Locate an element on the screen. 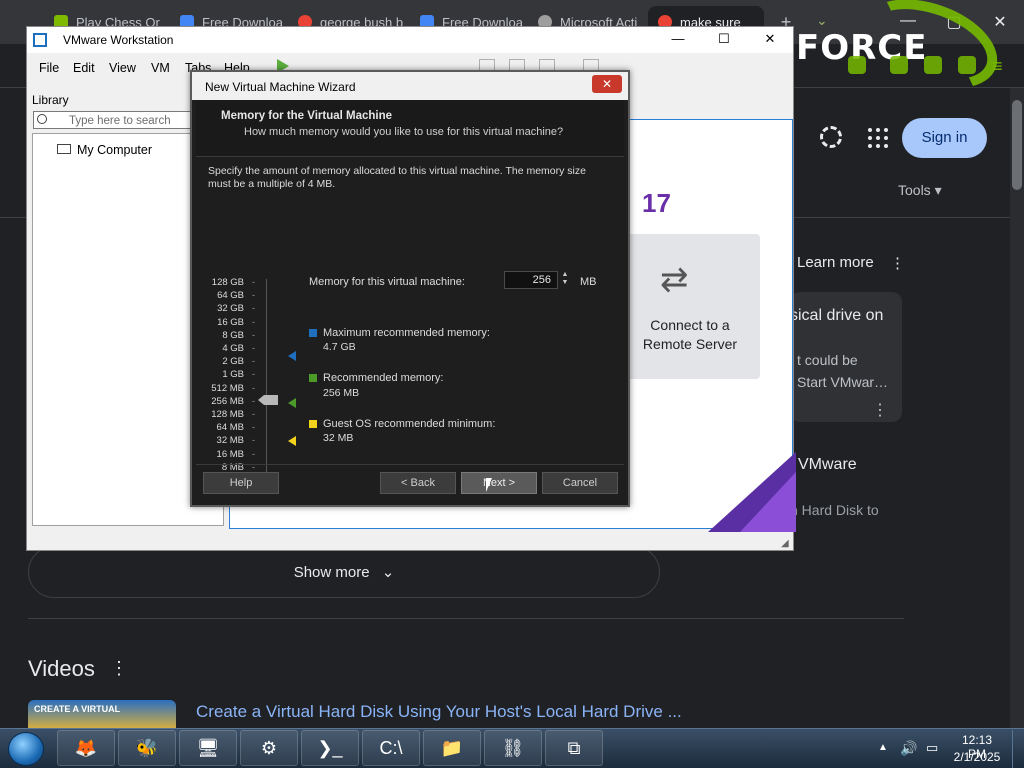 The width and height of the screenshot is (1024, 768). search-placeholder: Type here to search is located at coordinates (120, 121).